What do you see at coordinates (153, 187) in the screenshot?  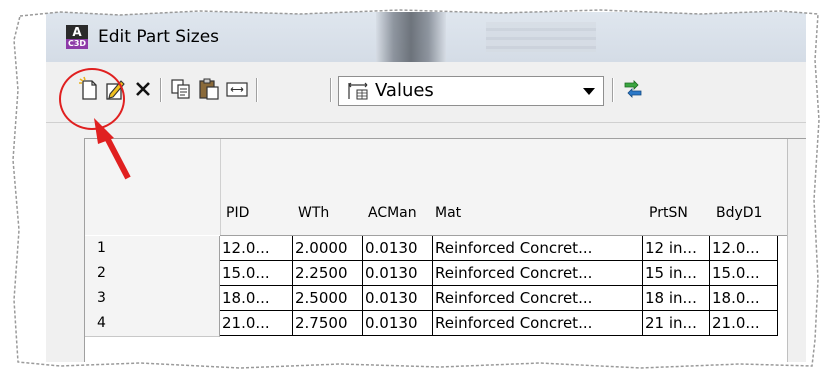 I see `grid-corner` at bounding box center [153, 187].